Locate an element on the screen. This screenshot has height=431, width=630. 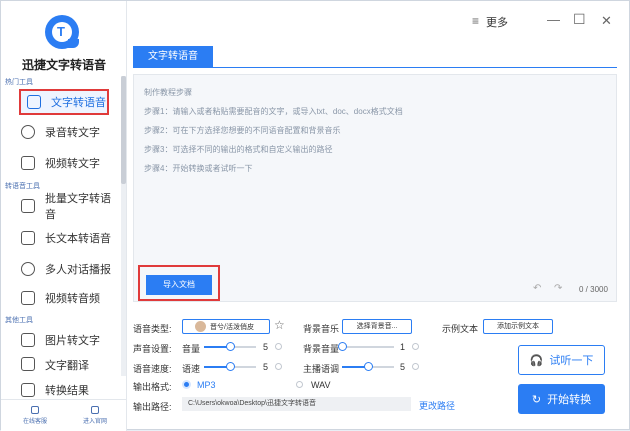
official-site-label: 进入官网 is located at coordinates (94, 422).